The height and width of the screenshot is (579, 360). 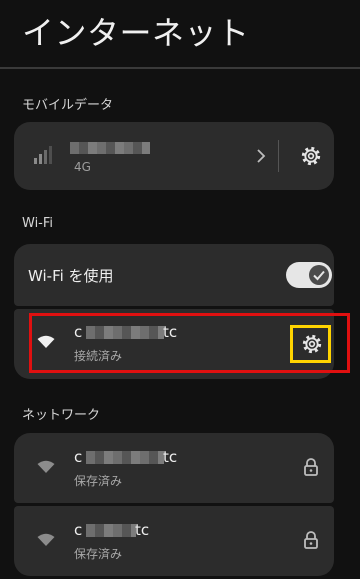 I want to click on carrier-name-redacted, so click(x=110, y=148).